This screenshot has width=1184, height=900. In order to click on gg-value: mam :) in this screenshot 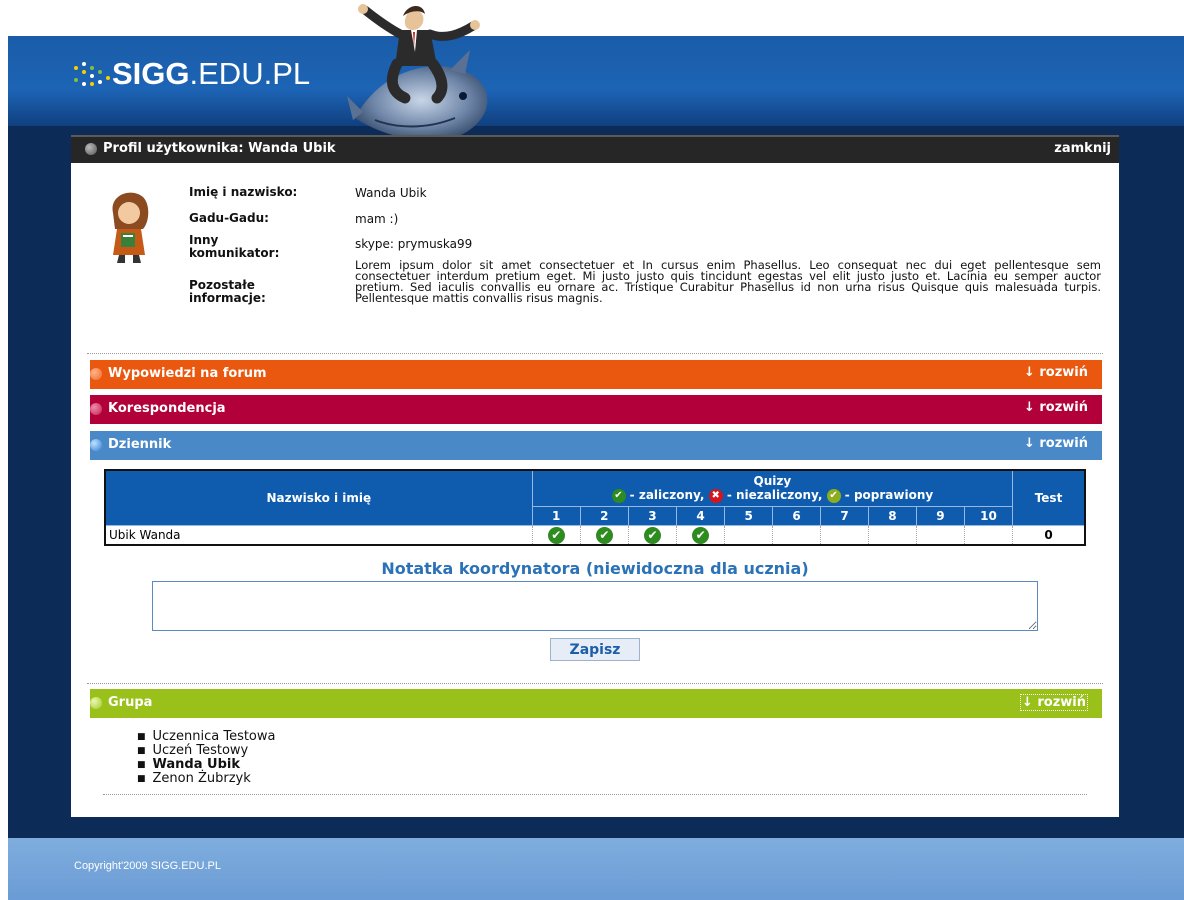, I will do `click(377, 219)`.